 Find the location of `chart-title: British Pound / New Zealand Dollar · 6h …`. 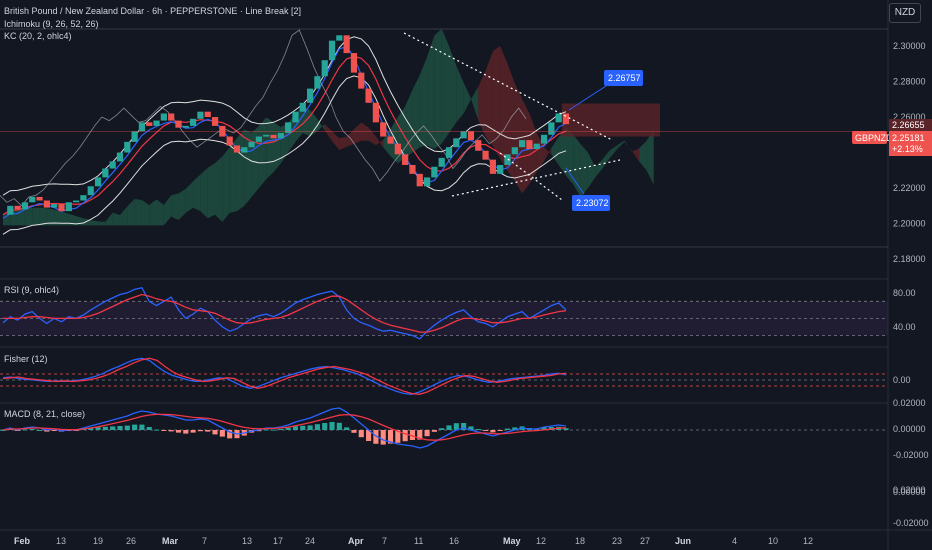

chart-title: British Pound / New Zealand Dollar · 6h … is located at coordinates (152, 11).